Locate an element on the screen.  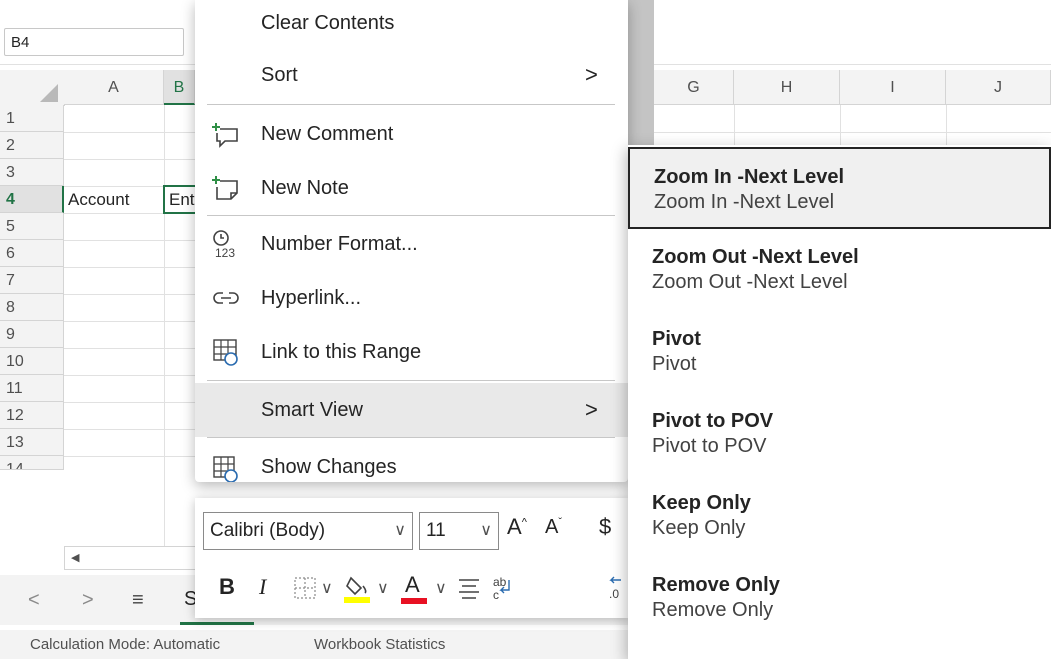
decrease-decimal-icon: .0 is located at coordinates (617, 588).